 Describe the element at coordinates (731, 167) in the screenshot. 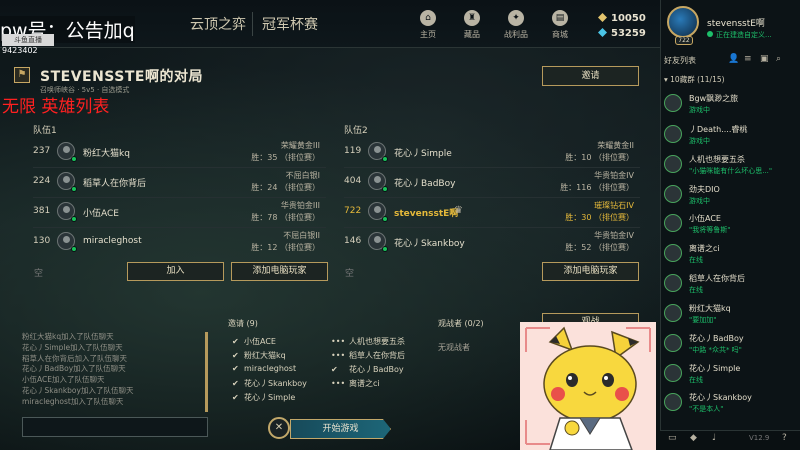

I see `friend-item: 人机也想要五杀 "小猫咪能有什么坏心思..."` at that location.